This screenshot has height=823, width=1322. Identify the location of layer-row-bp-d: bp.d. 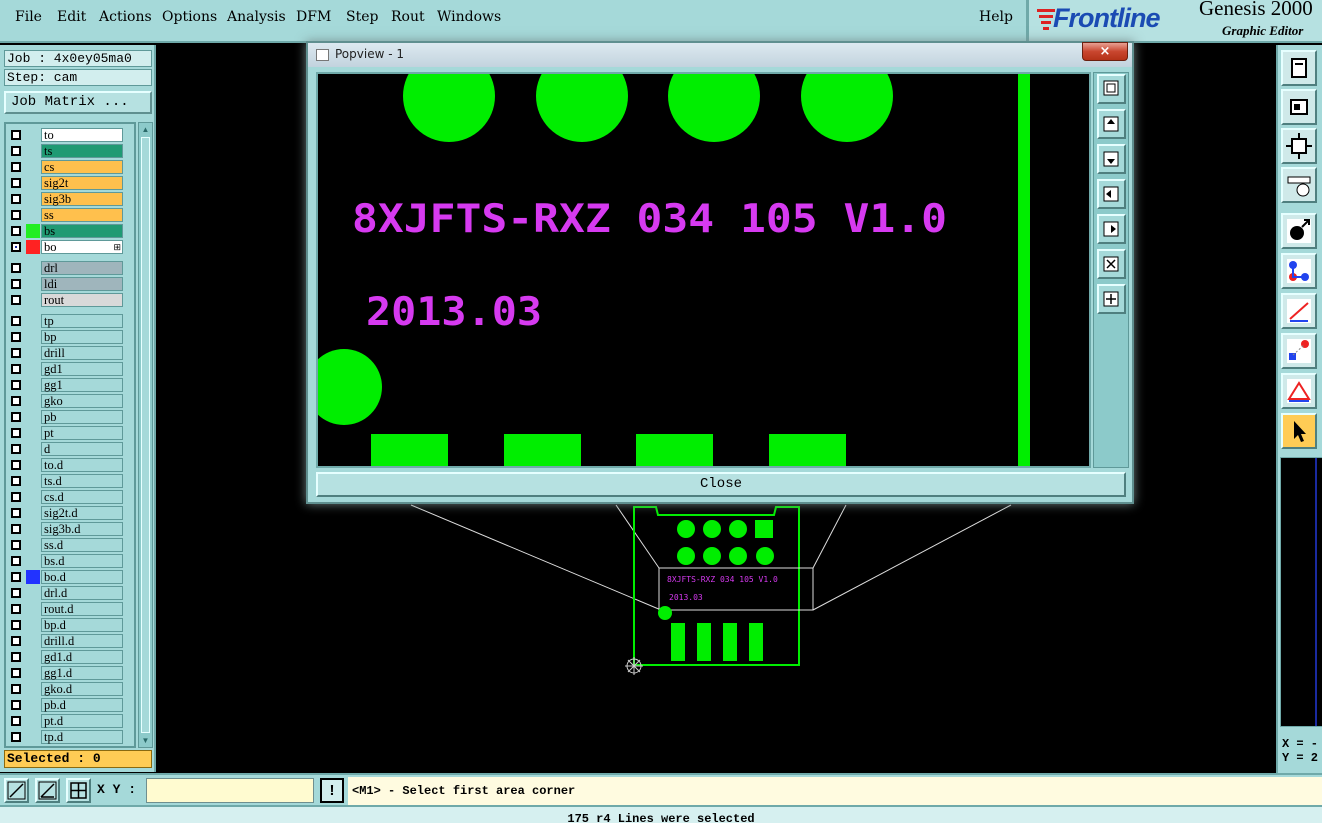
(70, 625).